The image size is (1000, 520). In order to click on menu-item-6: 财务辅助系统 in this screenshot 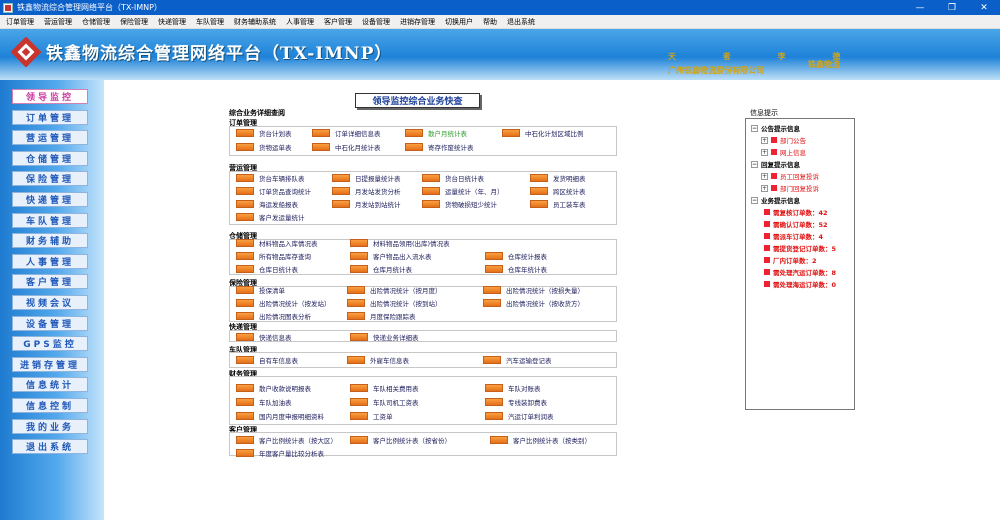, I will do `click(255, 22)`.